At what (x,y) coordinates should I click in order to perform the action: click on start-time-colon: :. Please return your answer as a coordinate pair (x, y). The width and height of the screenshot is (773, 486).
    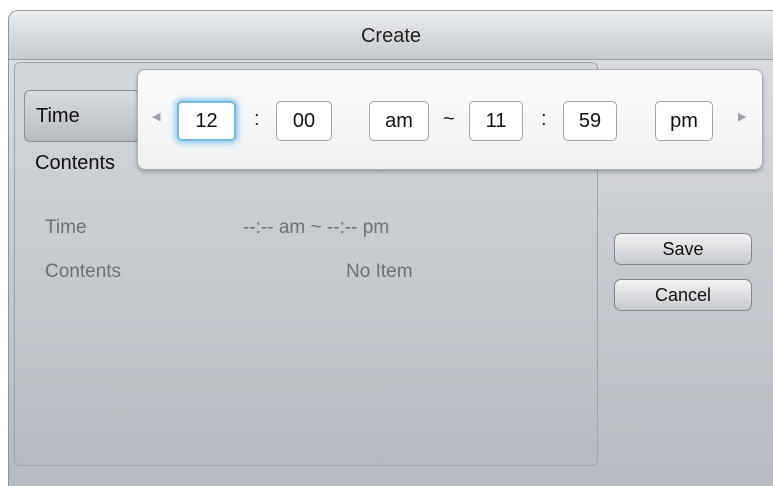
    Looking at the image, I should click on (257, 119).